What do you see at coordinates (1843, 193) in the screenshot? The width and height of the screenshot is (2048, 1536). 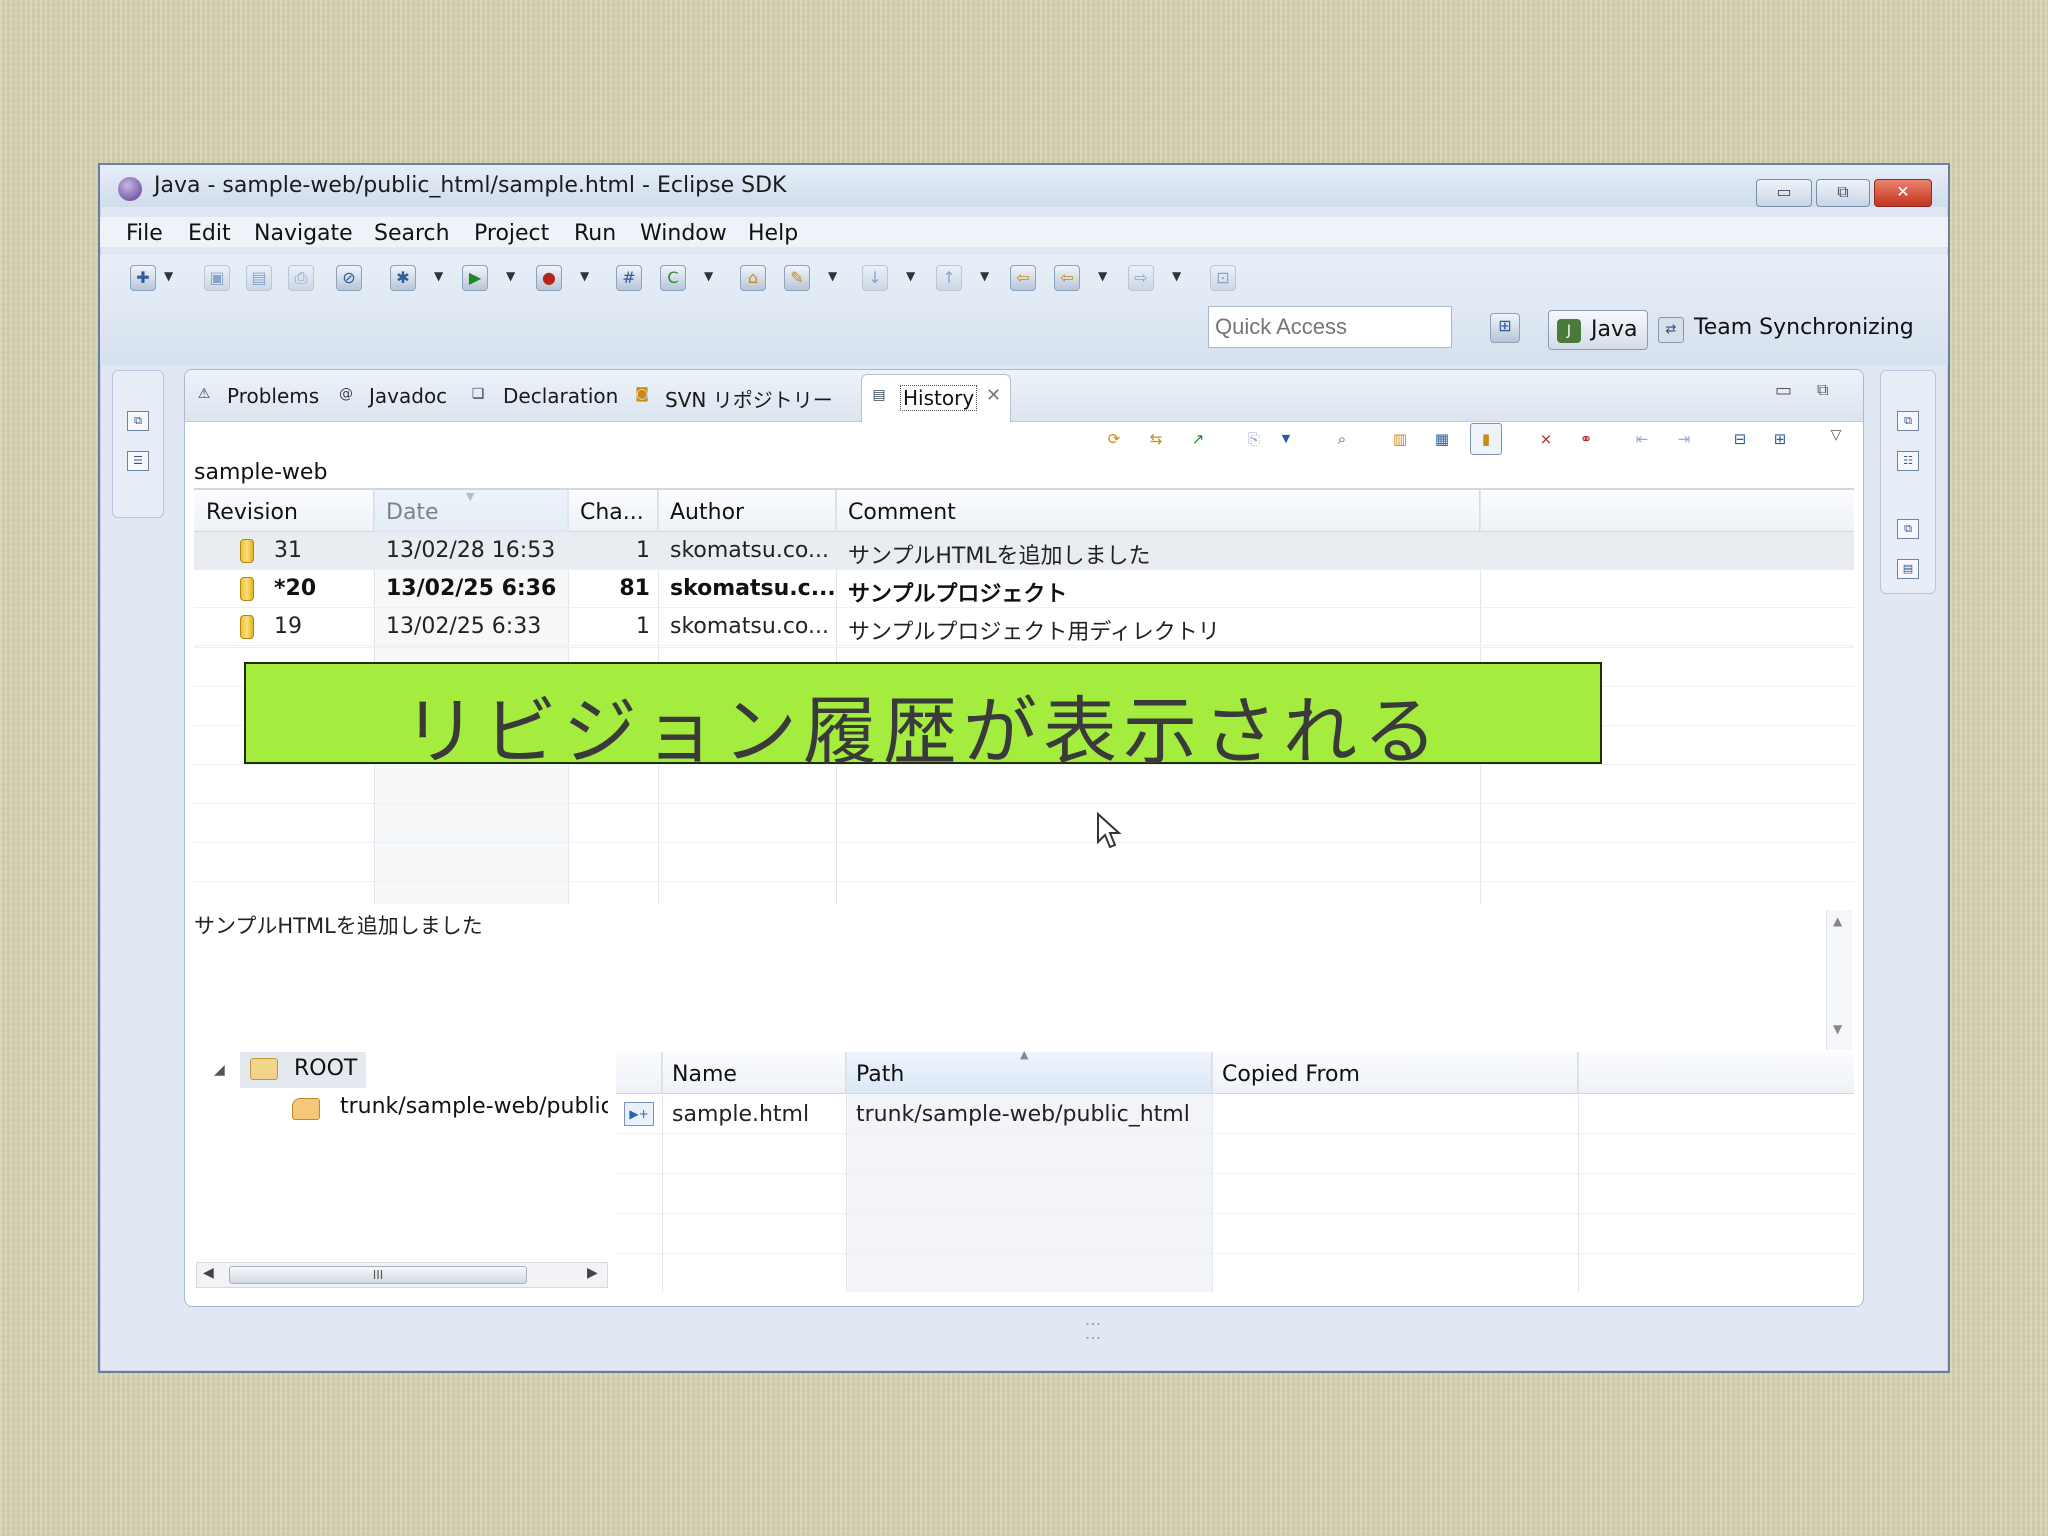 I see `maximize-button: ⧉` at bounding box center [1843, 193].